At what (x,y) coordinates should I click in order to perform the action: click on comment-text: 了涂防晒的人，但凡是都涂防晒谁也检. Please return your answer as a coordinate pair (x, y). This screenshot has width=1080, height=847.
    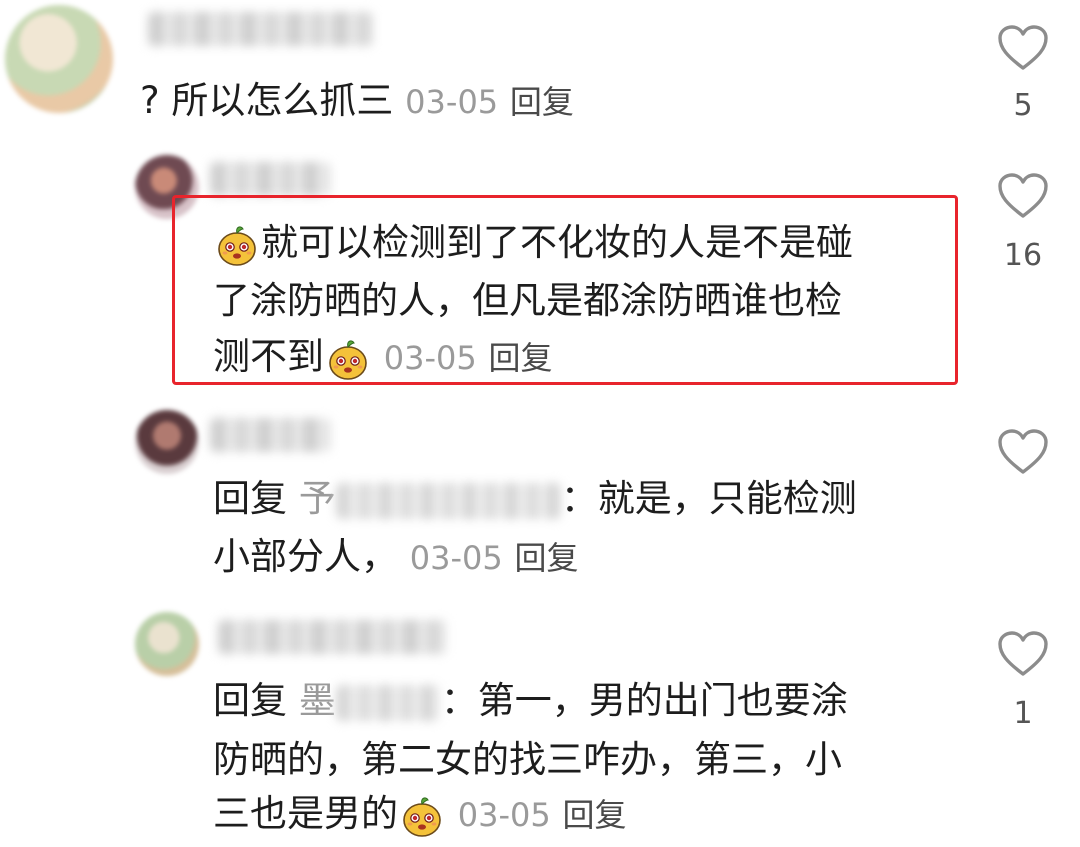
    Looking at the image, I should click on (527, 300).